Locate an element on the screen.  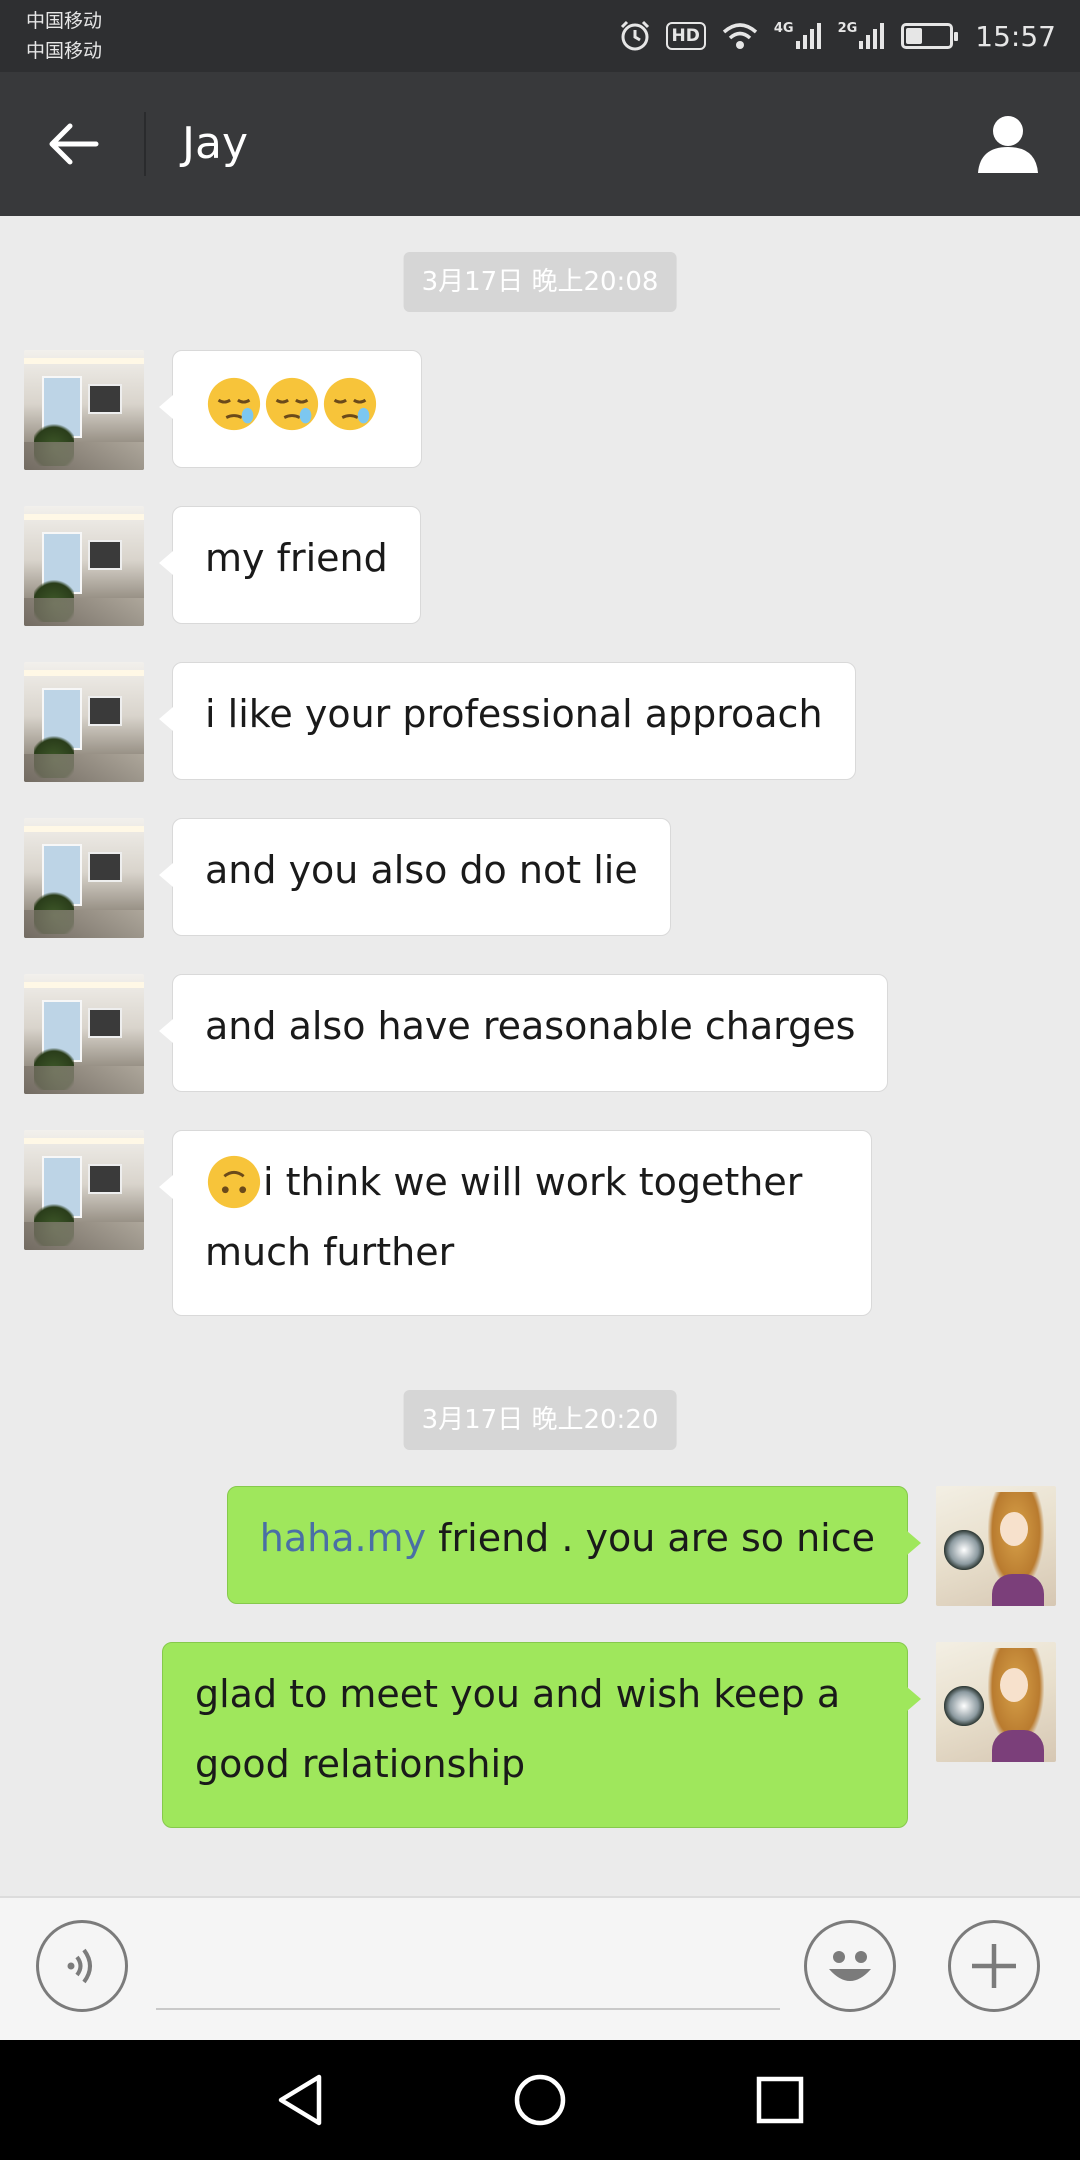
nav-home-button is located at coordinates (540, 2100).